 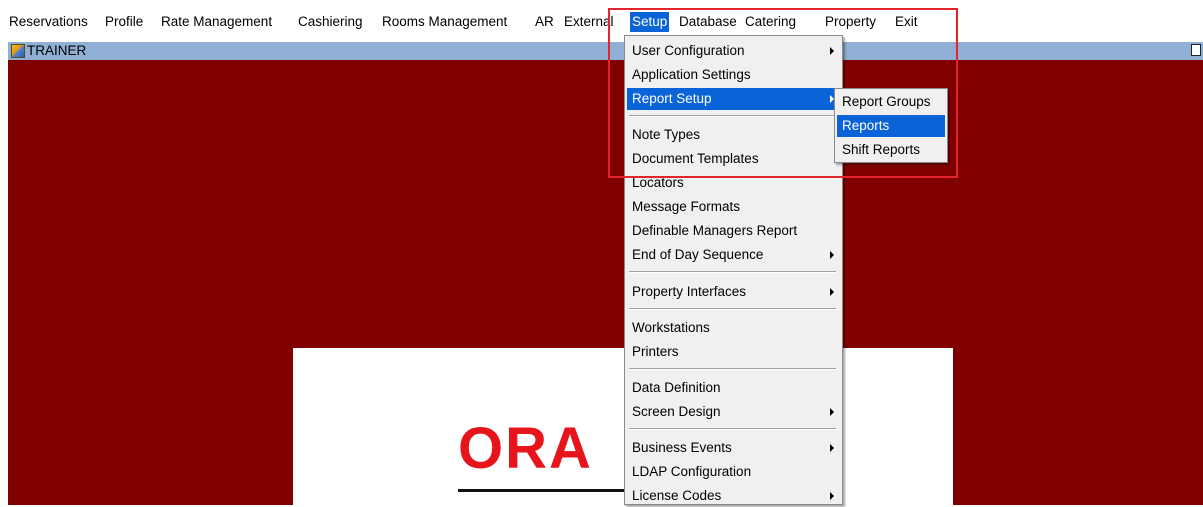 I want to click on menu-item-label: Business Events, so click(x=682, y=447).